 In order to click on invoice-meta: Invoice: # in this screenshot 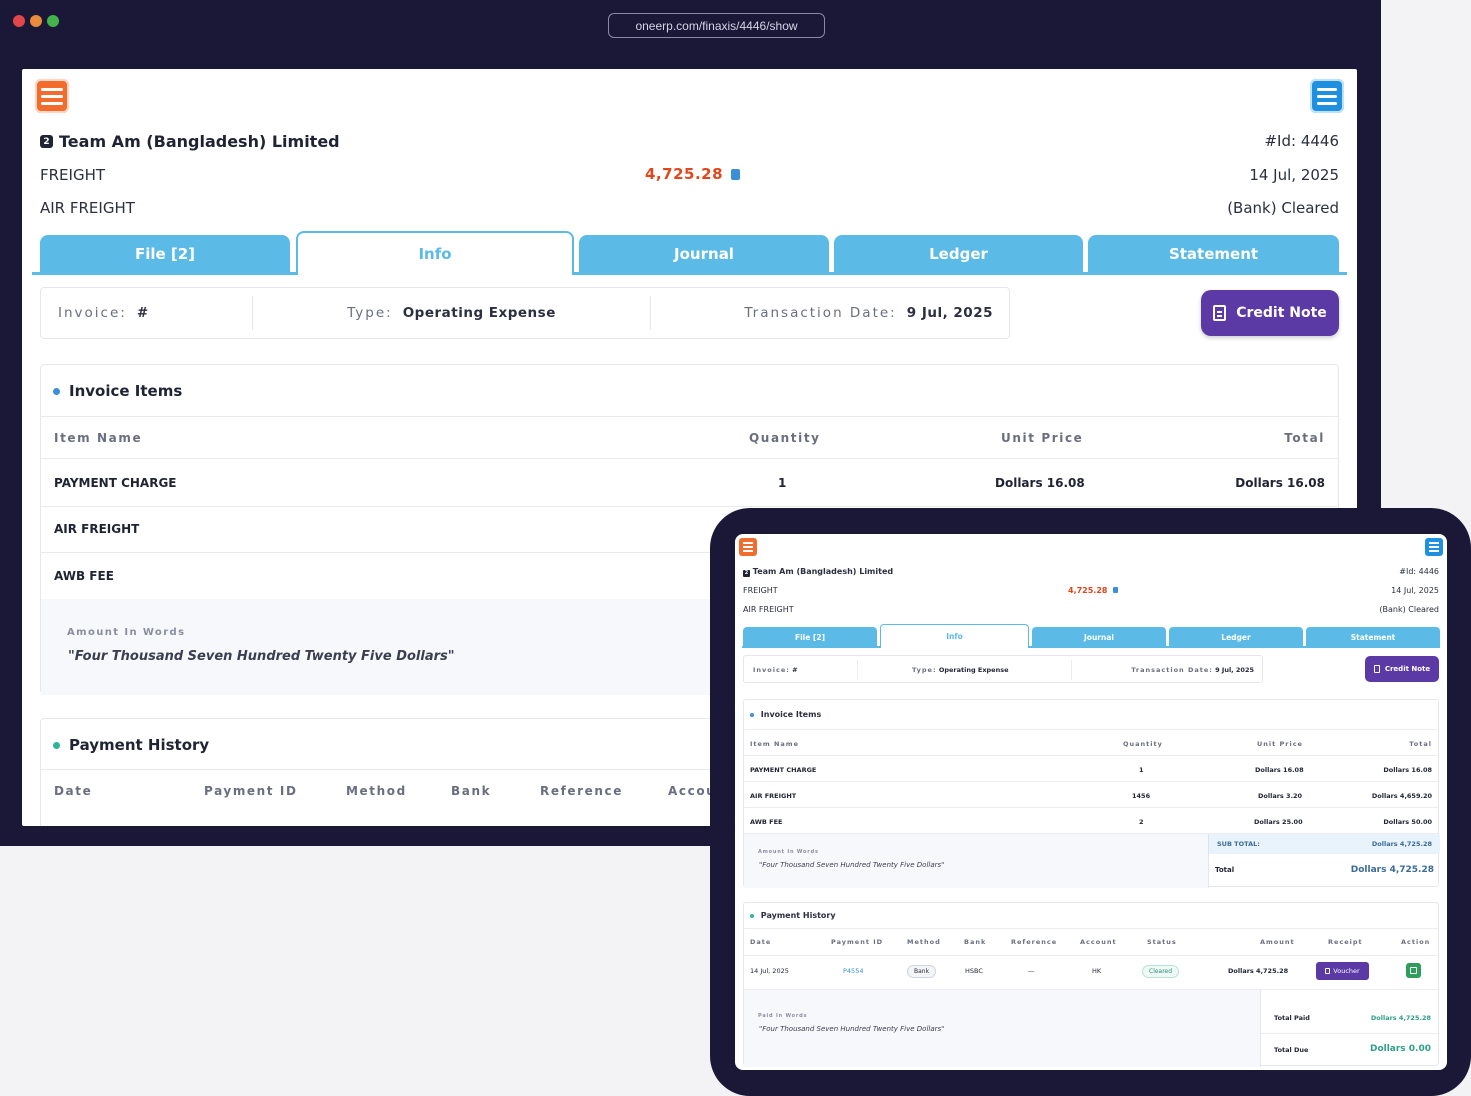, I will do `click(147, 313)`.